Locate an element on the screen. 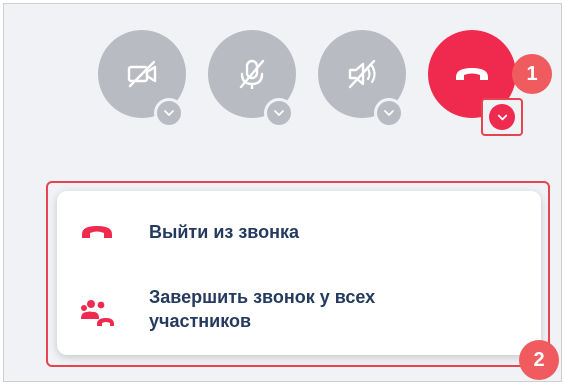 This screenshot has width=565, height=385. hangup-options-circle is located at coordinates (502, 117).